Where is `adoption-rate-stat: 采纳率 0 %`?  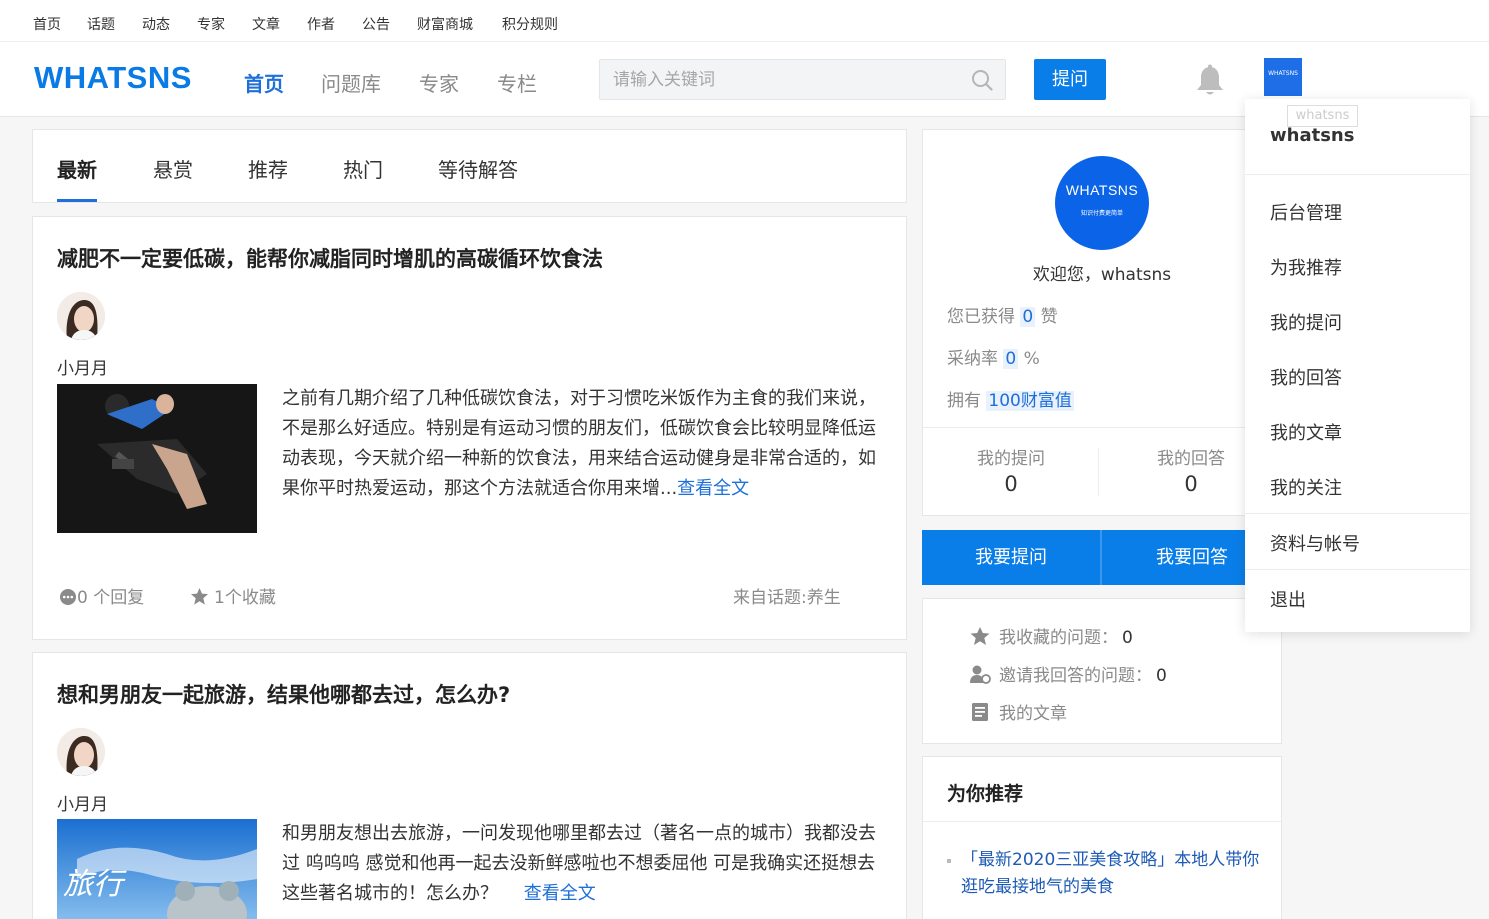
adoption-rate-stat: 采纳率 0 % is located at coordinates (993, 359).